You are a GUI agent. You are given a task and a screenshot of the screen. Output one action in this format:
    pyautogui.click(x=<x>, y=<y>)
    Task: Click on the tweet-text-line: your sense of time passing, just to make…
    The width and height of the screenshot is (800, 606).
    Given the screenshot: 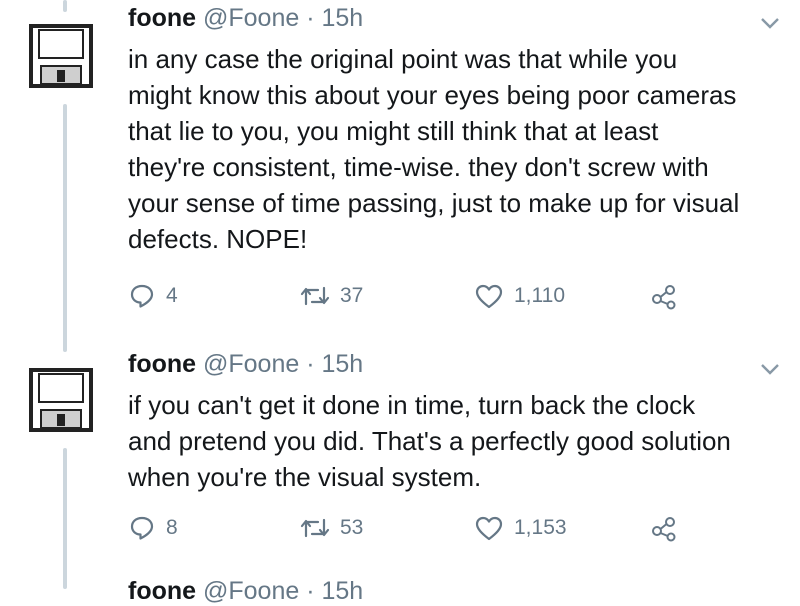 What is the action you would take?
    pyautogui.click(x=434, y=203)
    